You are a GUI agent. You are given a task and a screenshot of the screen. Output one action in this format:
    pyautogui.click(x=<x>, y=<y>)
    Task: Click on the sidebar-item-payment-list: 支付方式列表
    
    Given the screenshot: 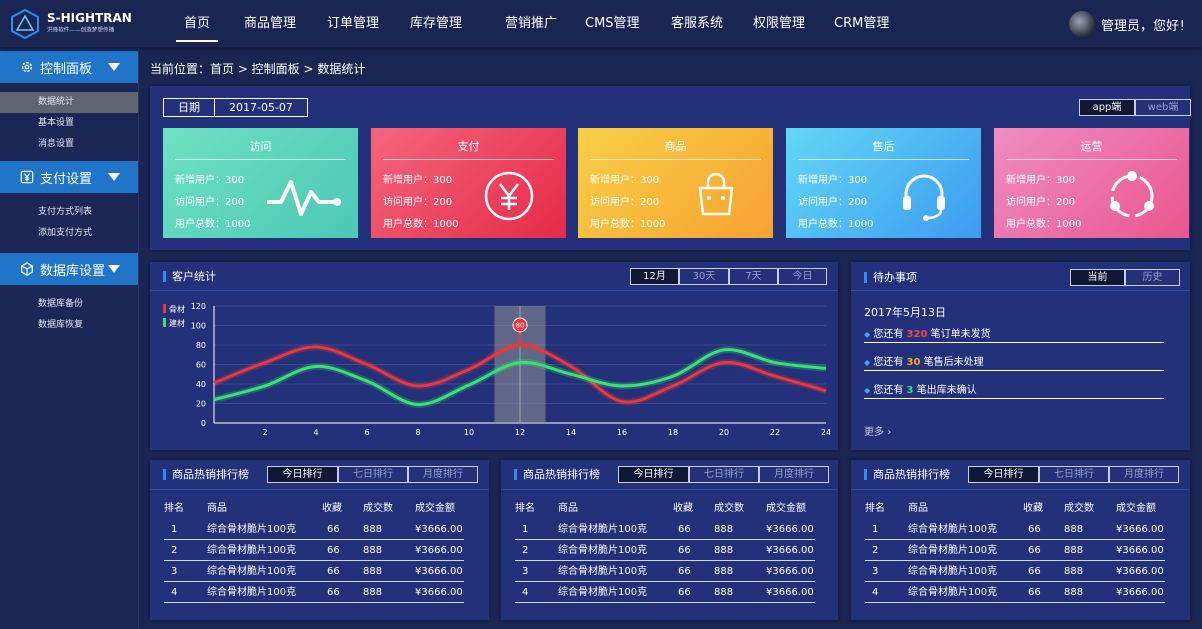 What is the action you would take?
    pyautogui.click(x=69, y=212)
    